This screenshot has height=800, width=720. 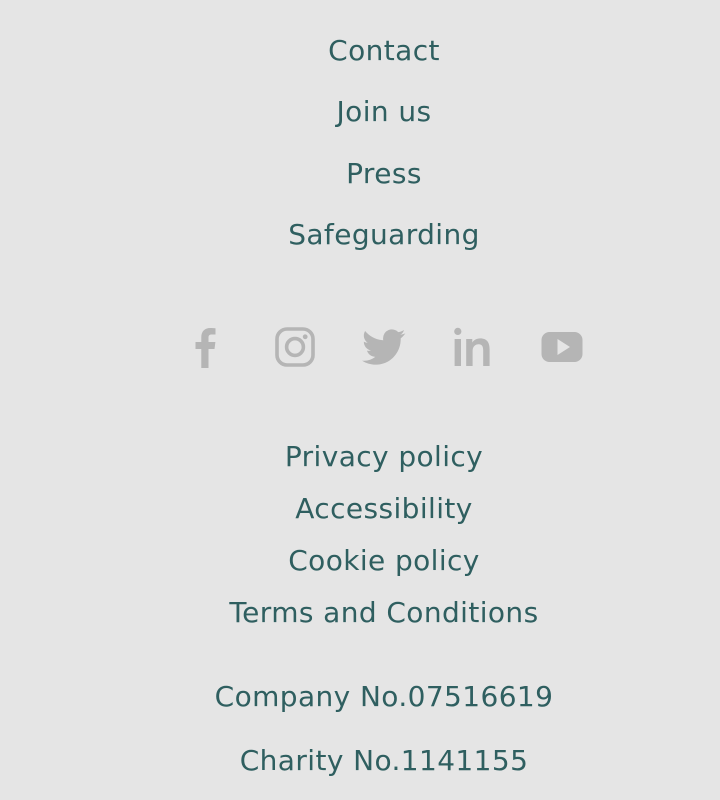 What do you see at coordinates (360, 112) in the screenshot?
I see `join-us-link: Join us` at bounding box center [360, 112].